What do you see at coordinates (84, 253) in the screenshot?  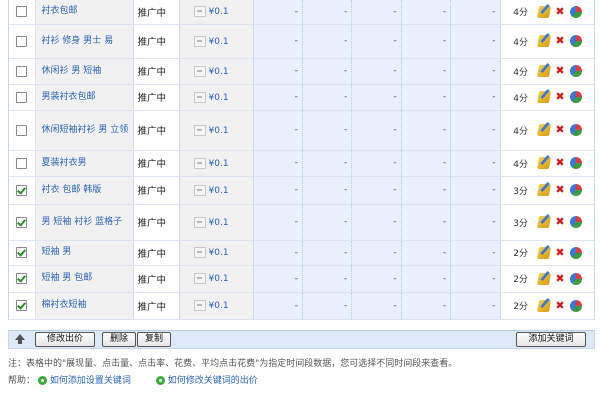 I see `keyword-link: 短袖 男` at bounding box center [84, 253].